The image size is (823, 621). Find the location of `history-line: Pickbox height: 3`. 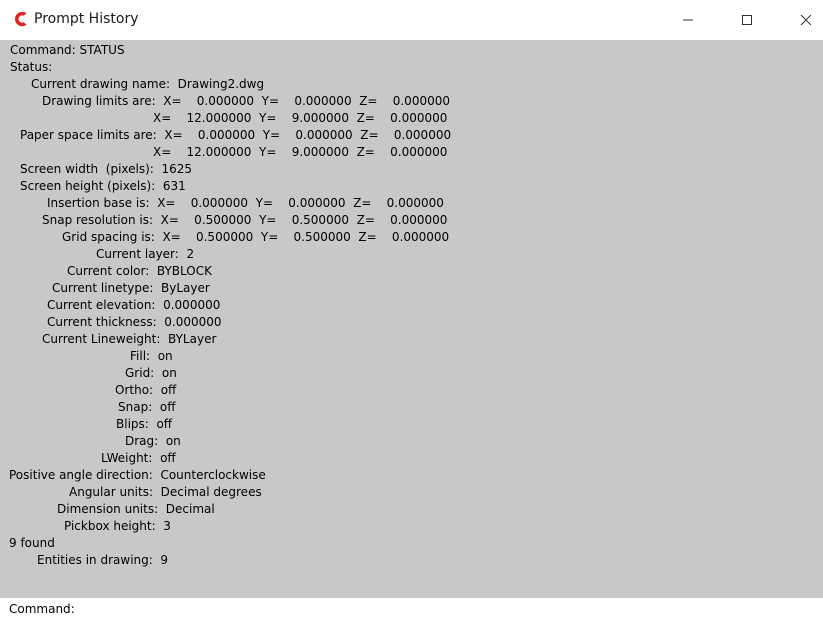

history-line: Pickbox height: 3 is located at coordinates (117, 526).